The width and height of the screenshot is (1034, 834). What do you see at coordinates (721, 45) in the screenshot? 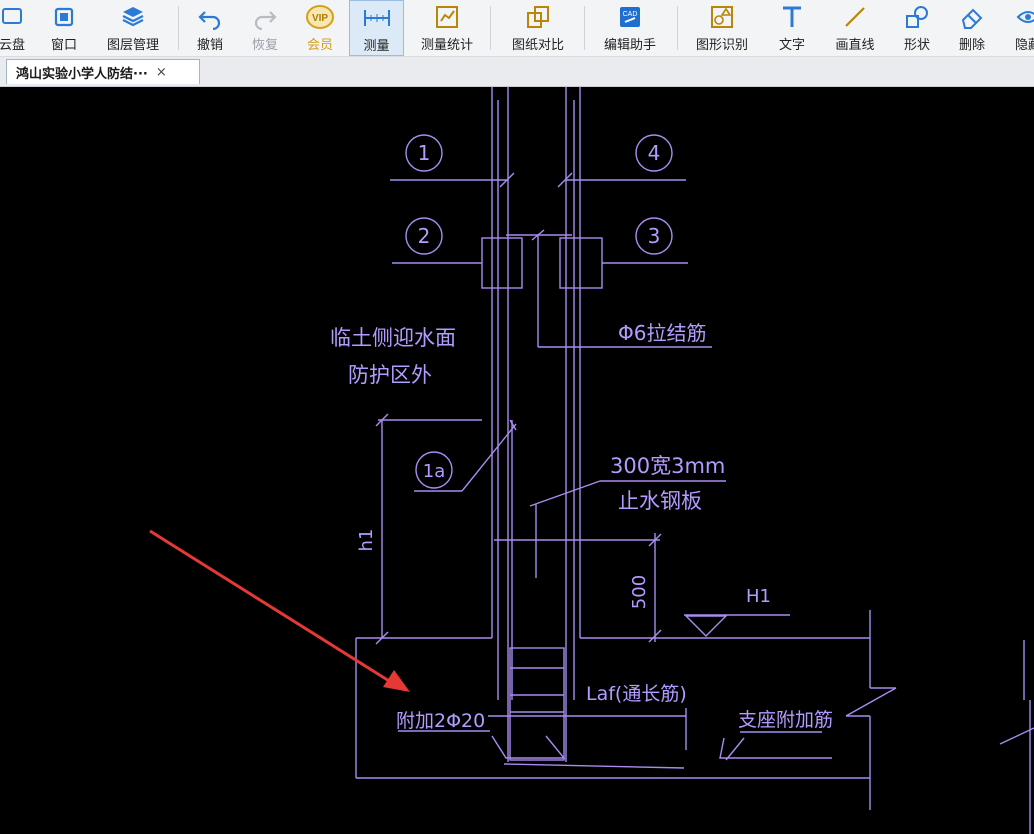
I see `shape-recognize-label: 图形识别` at bounding box center [721, 45].